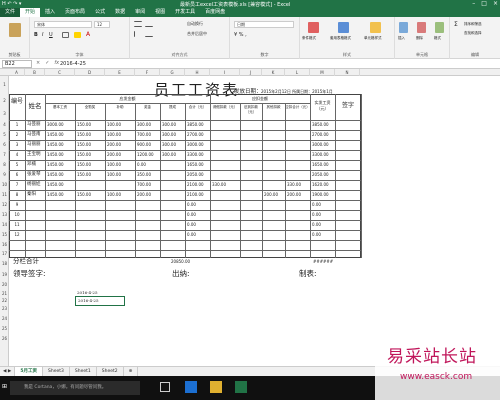 The image size is (500, 400). I want to click on column-header: N, so click(347, 72).